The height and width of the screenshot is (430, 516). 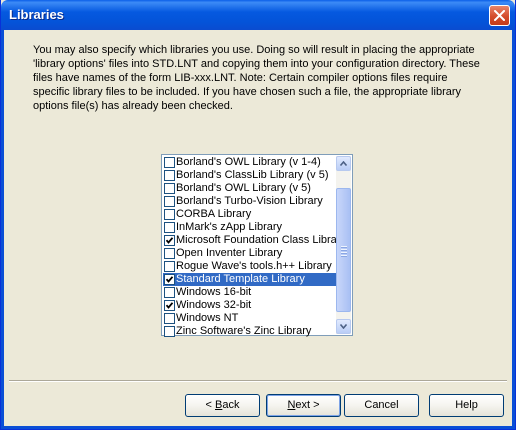 I want to click on library-list-item: Windows 32-bit, so click(x=250, y=305).